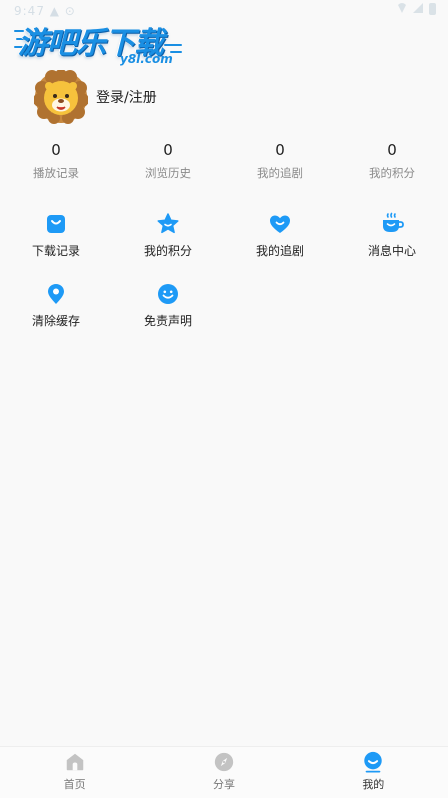 The width and height of the screenshot is (448, 798). Describe the element at coordinates (55, 321) in the screenshot. I see `menu-label: 清除缓存` at that location.